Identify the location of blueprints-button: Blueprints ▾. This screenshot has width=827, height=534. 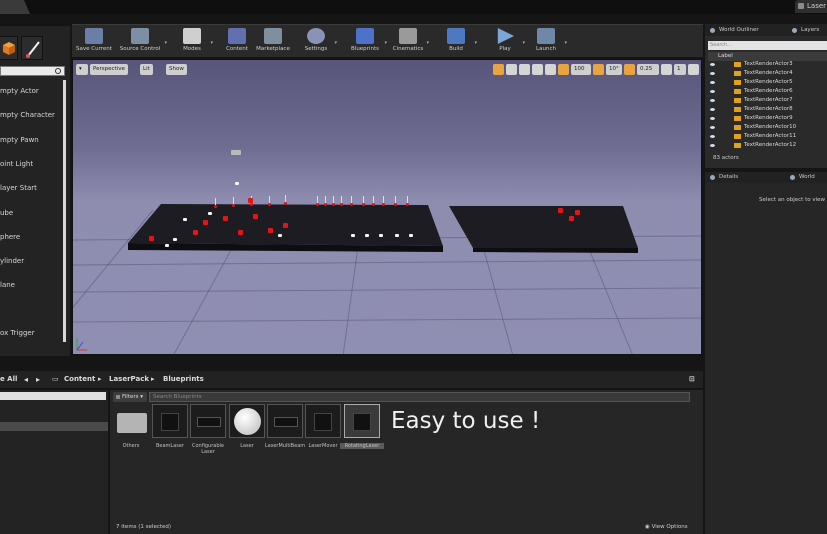
(366, 41).